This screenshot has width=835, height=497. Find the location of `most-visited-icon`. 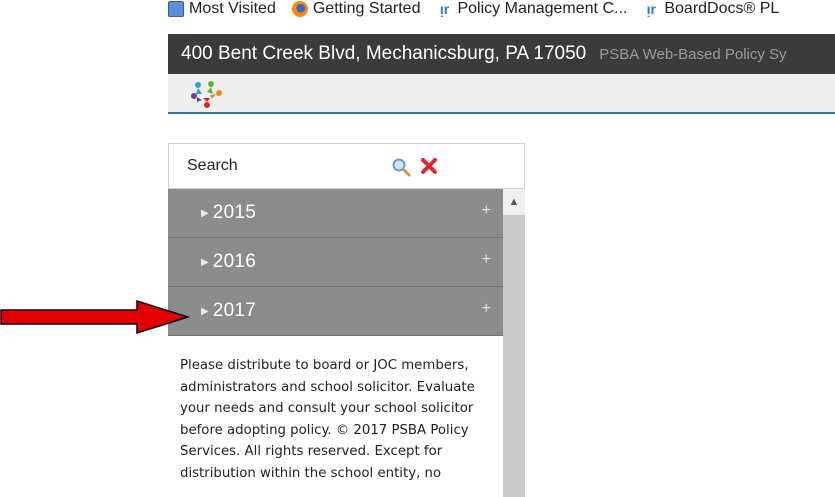

most-visited-icon is located at coordinates (176, 9).